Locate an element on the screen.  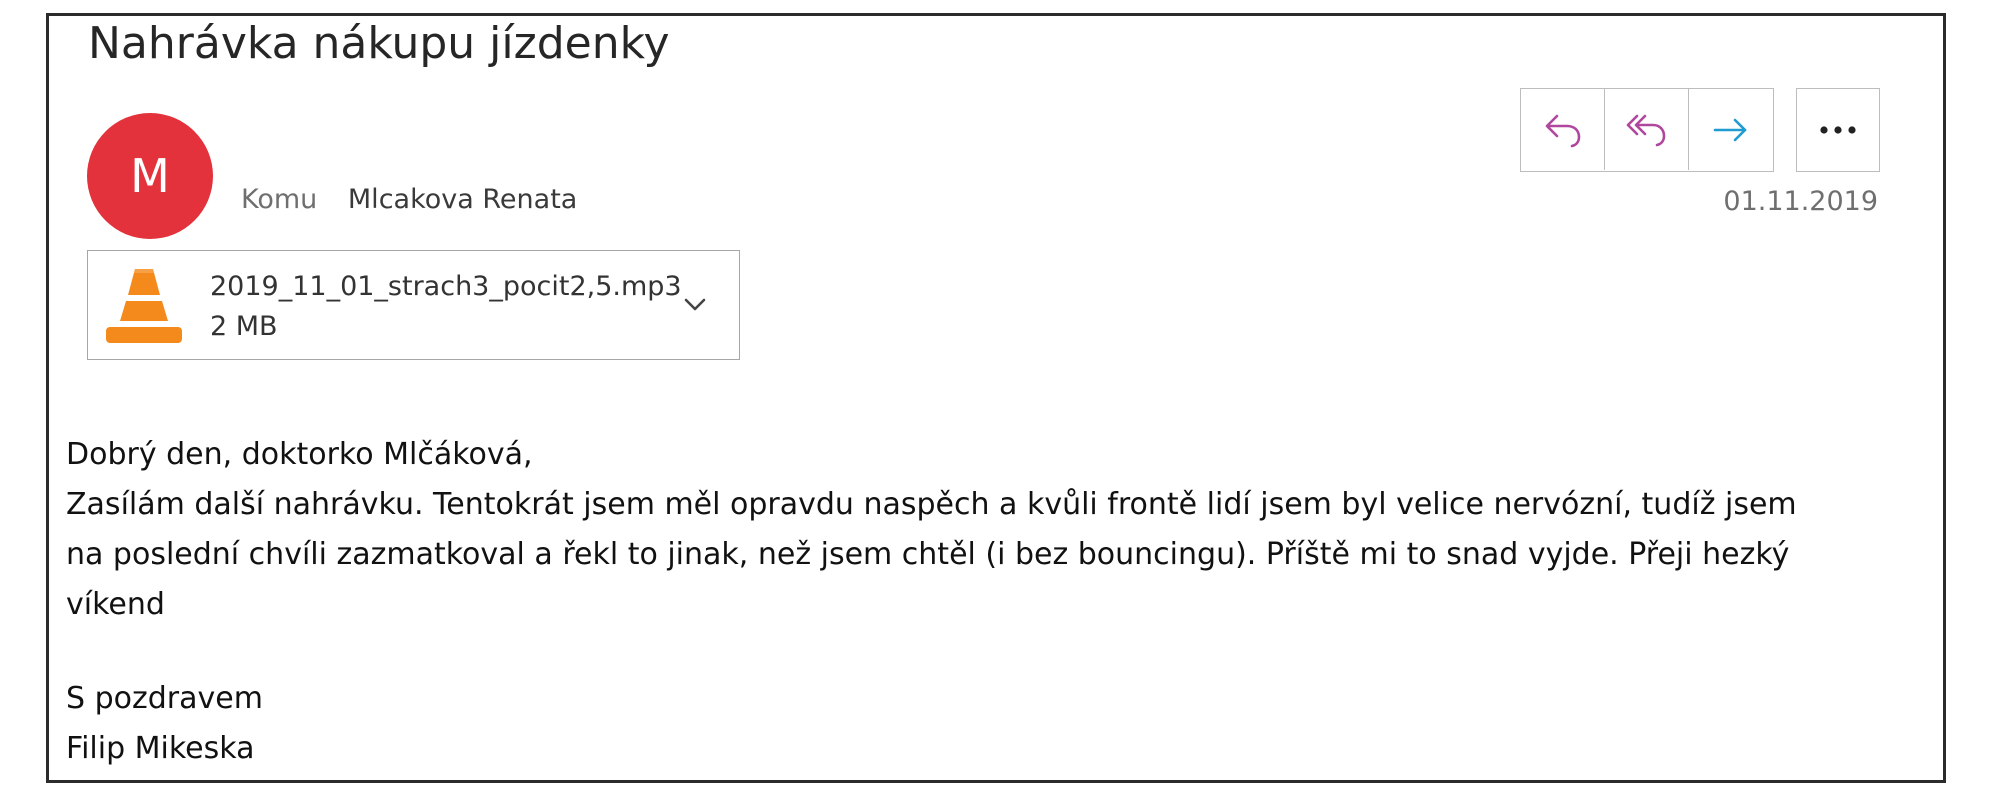
chevron-down-icon is located at coordinates (695, 304).